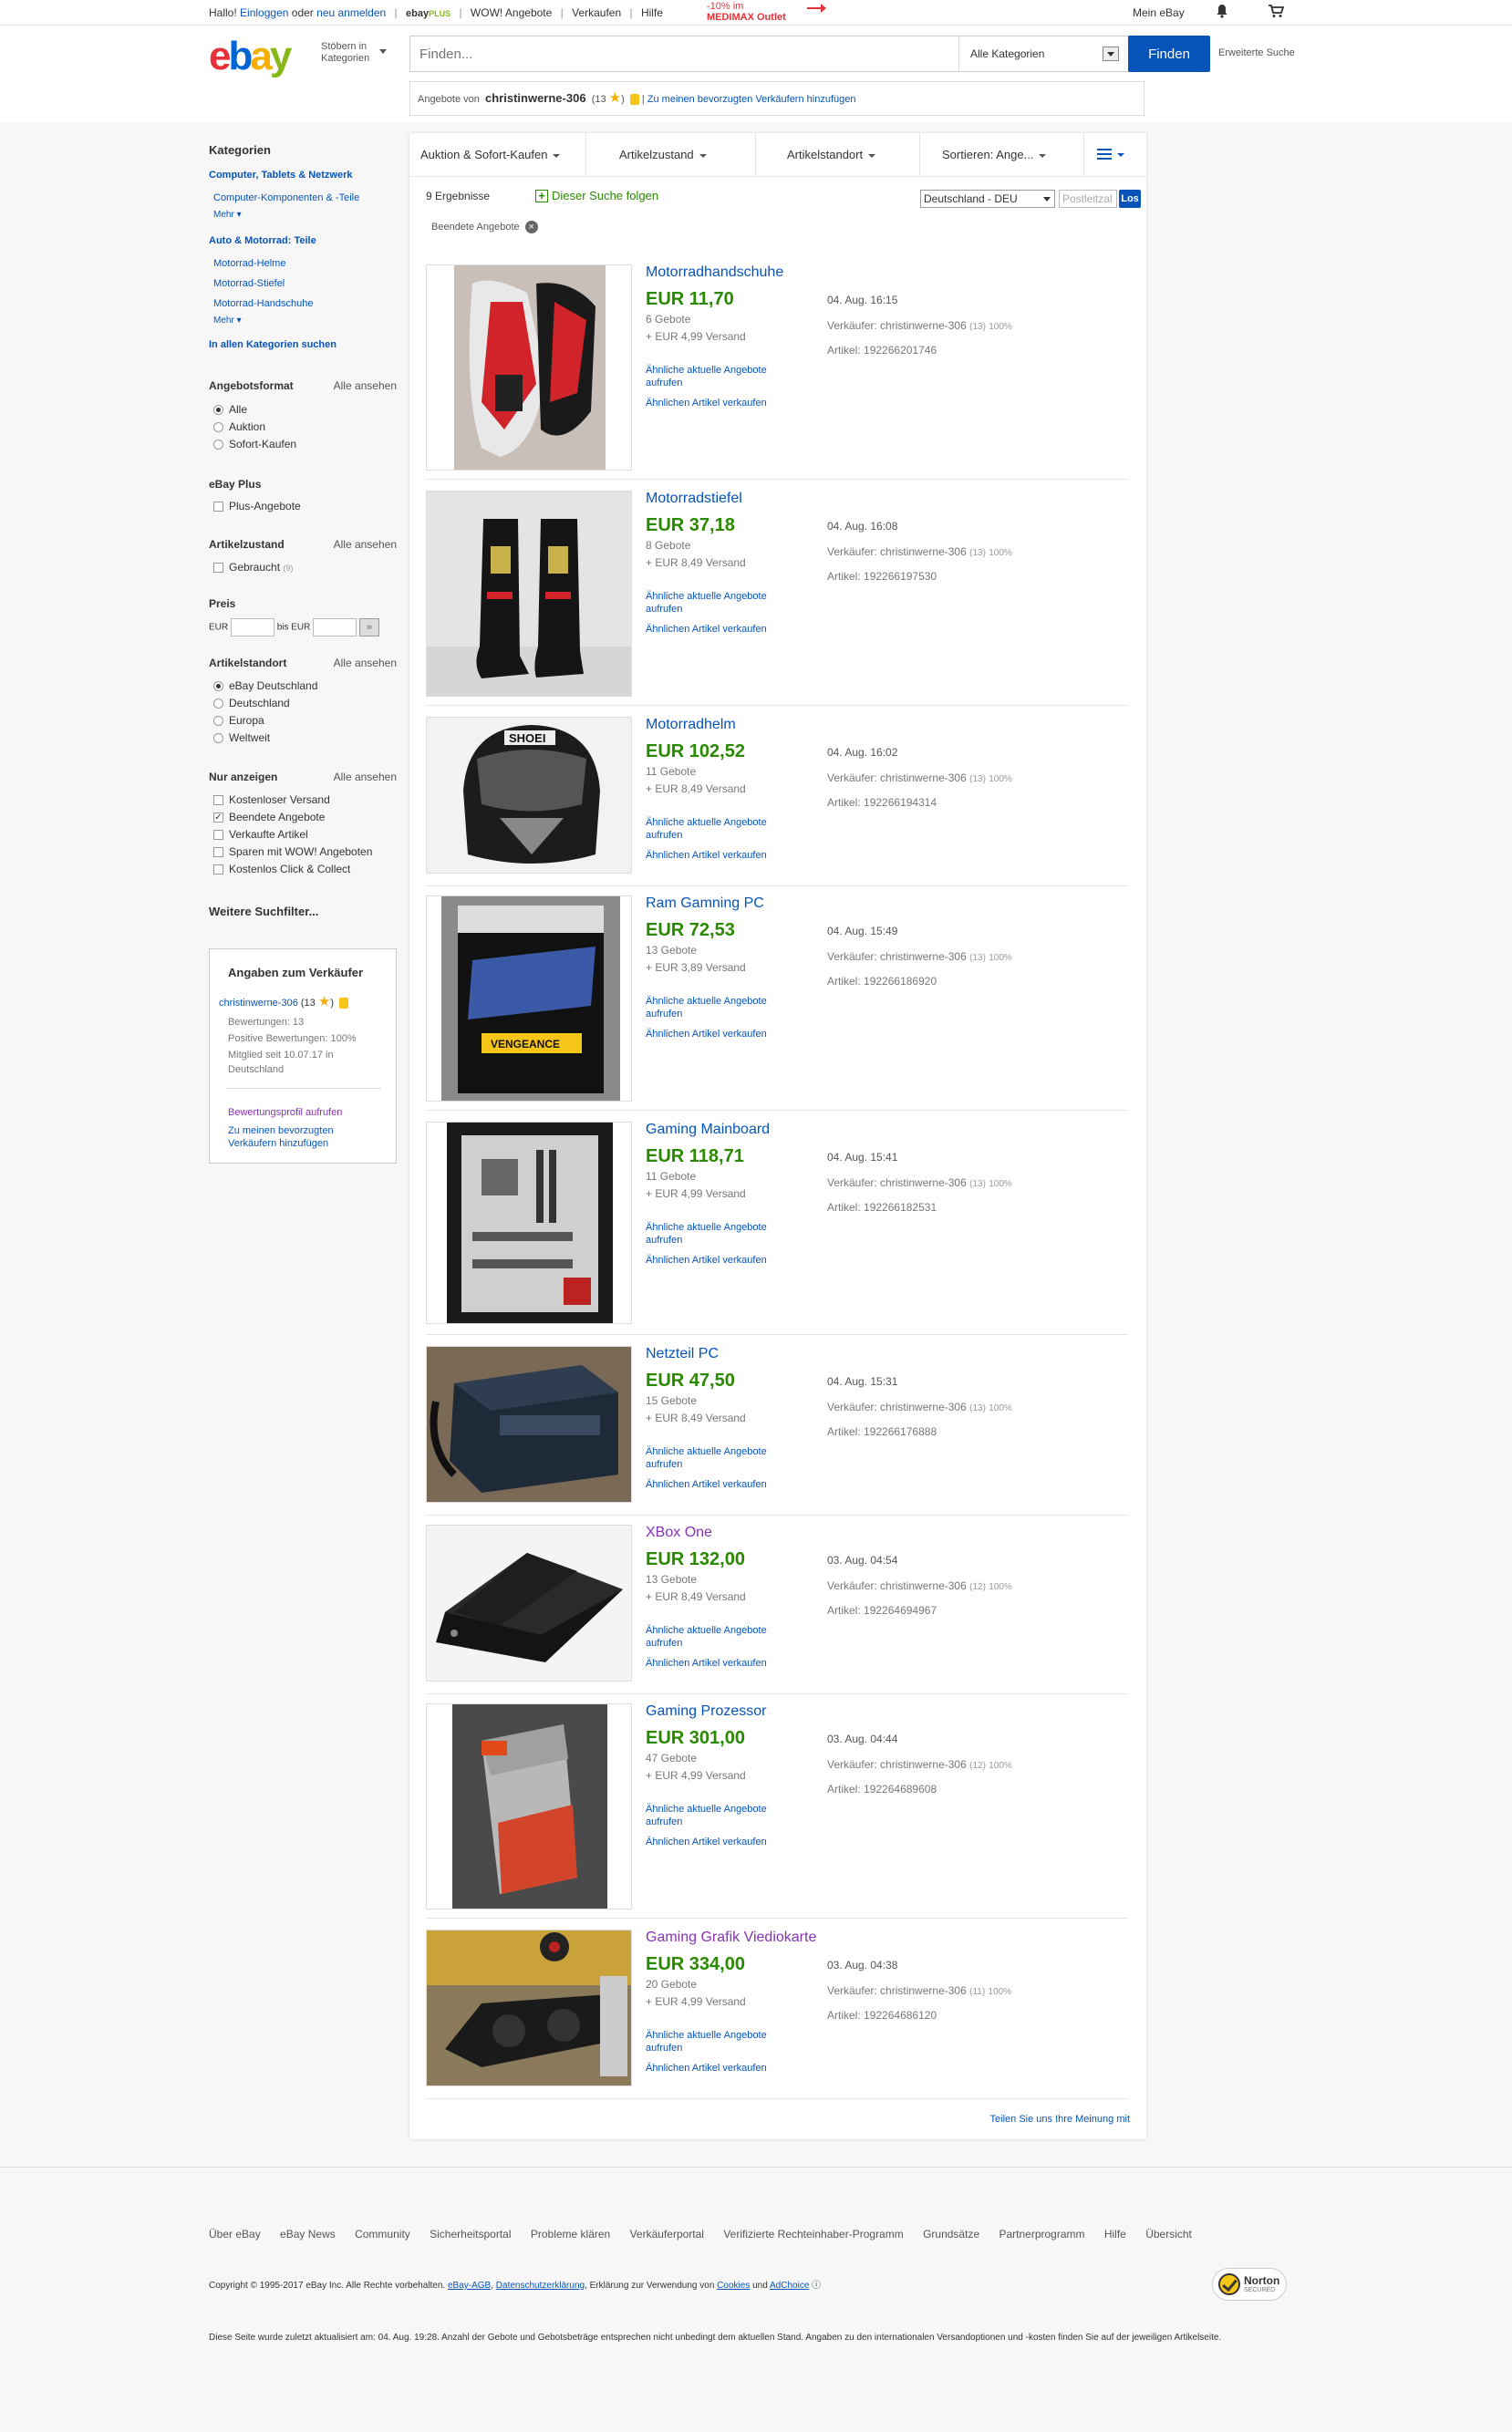 Image resolution: width=1512 pixels, height=2432 pixels. I want to click on category-computer: Computer, Tablets & Netzwerk, so click(281, 176).